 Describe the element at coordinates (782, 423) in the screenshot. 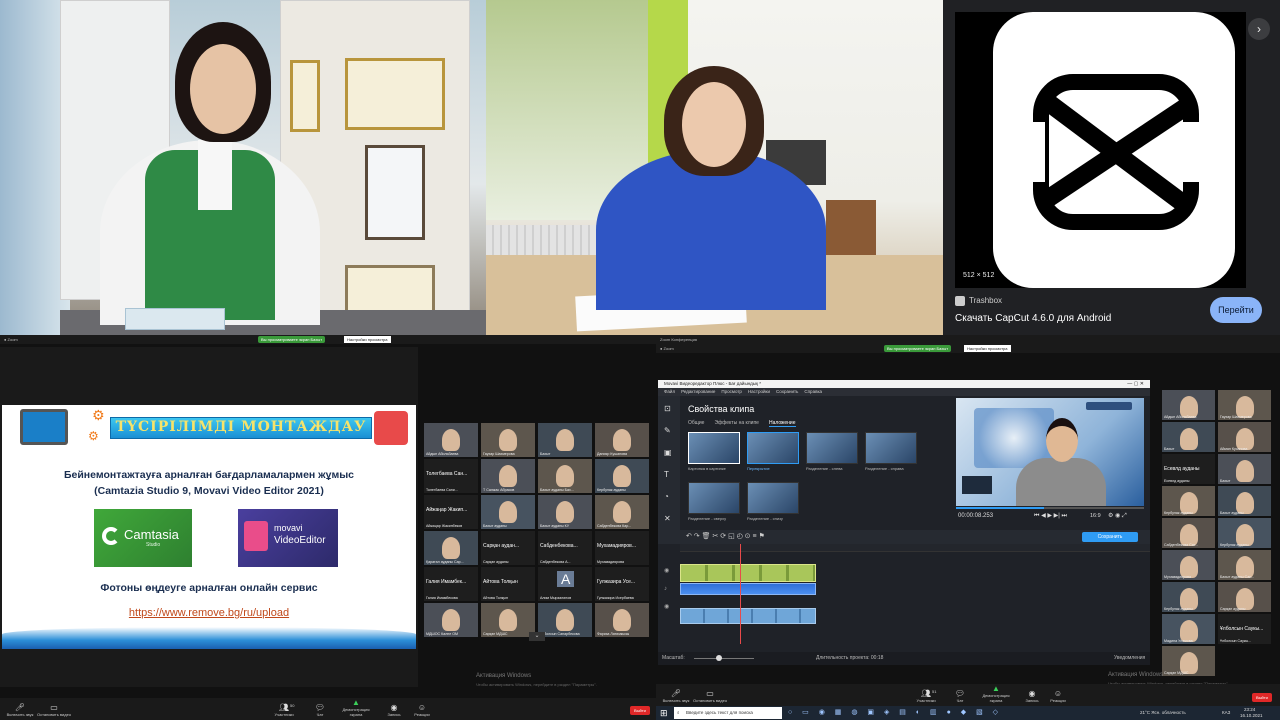

I see `tab-2: Наложение` at that location.